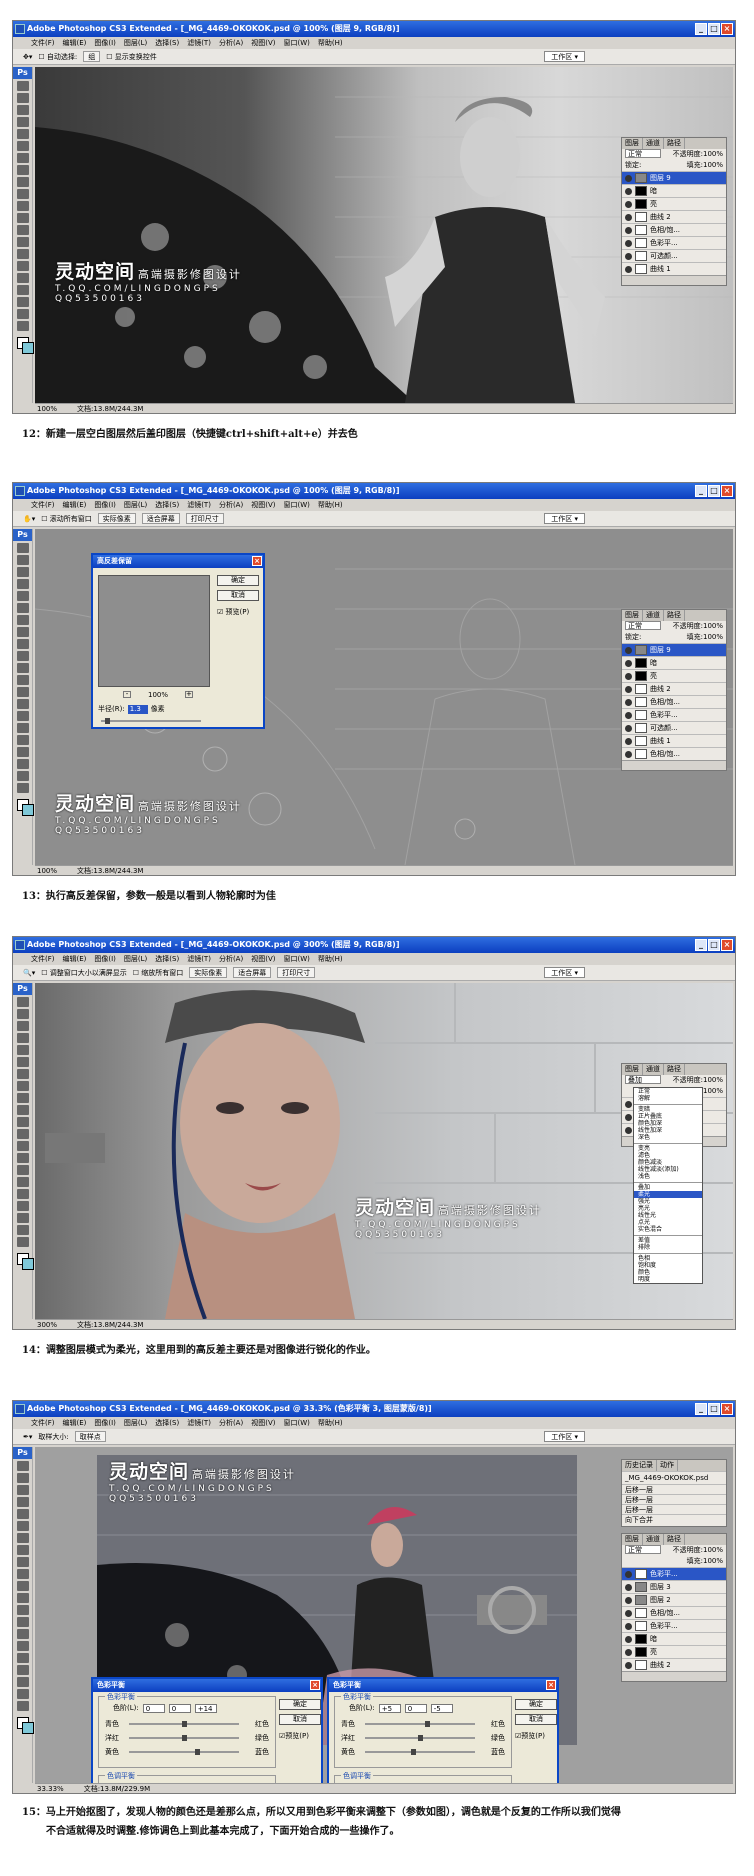  What do you see at coordinates (668, 1091) in the screenshot?
I see `blend-mode-option: 正常` at bounding box center [668, 1091].